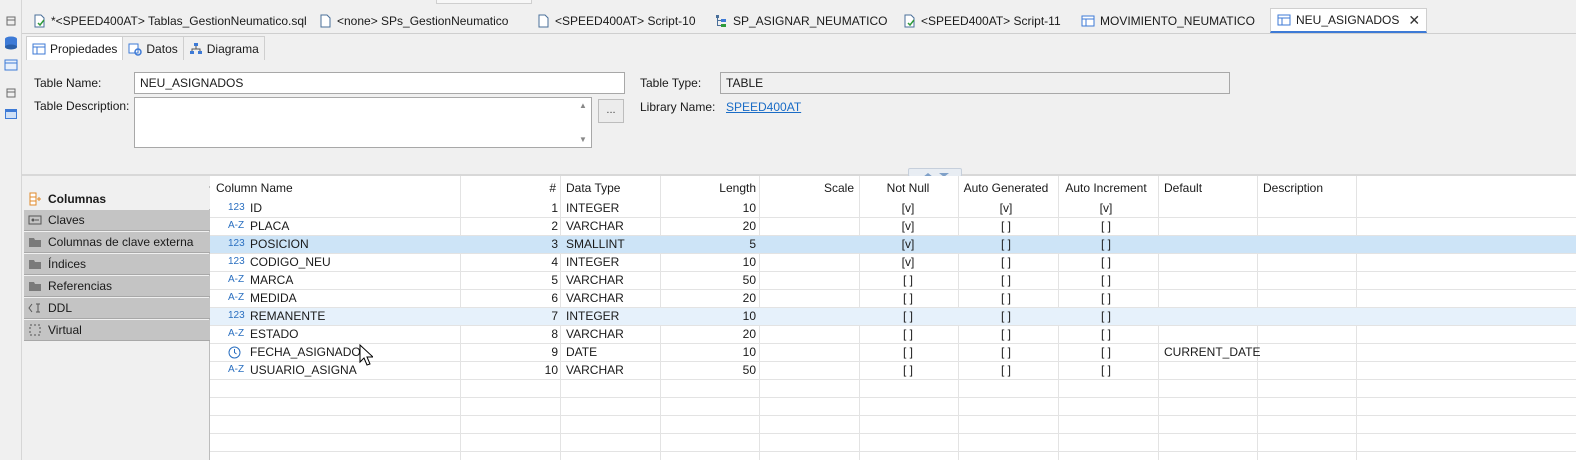 Image resolution: width=1576 pixels, height=460 pixels. I want to click on table-row: 123 CODIGO_NEU 4 INTEGER 10 [v][ ][ ], so click(893, 263).